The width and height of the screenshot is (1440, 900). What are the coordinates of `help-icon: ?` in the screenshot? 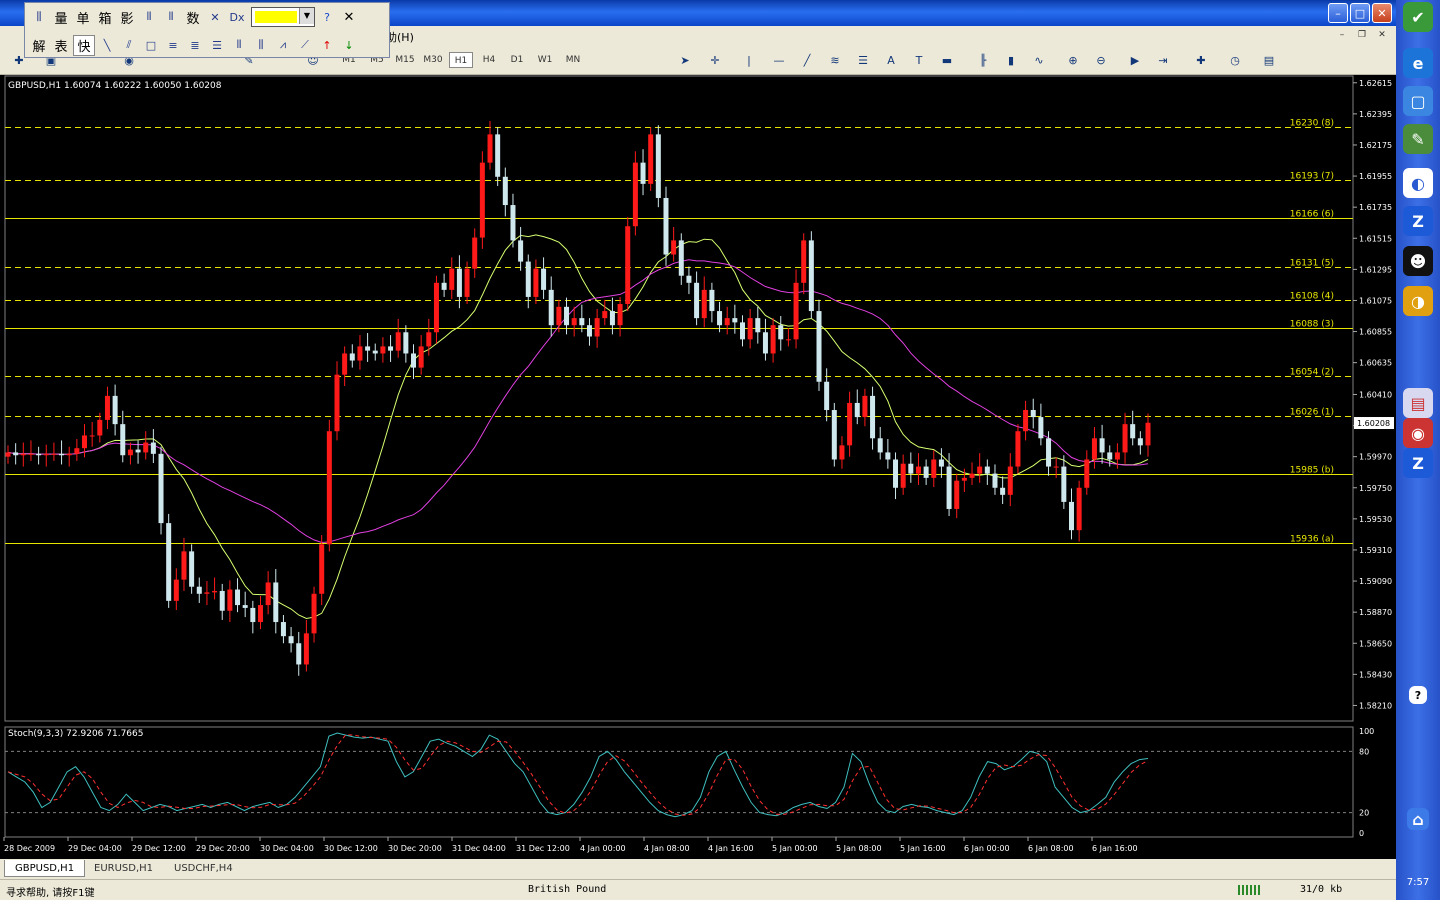 It's located at (327, 17).